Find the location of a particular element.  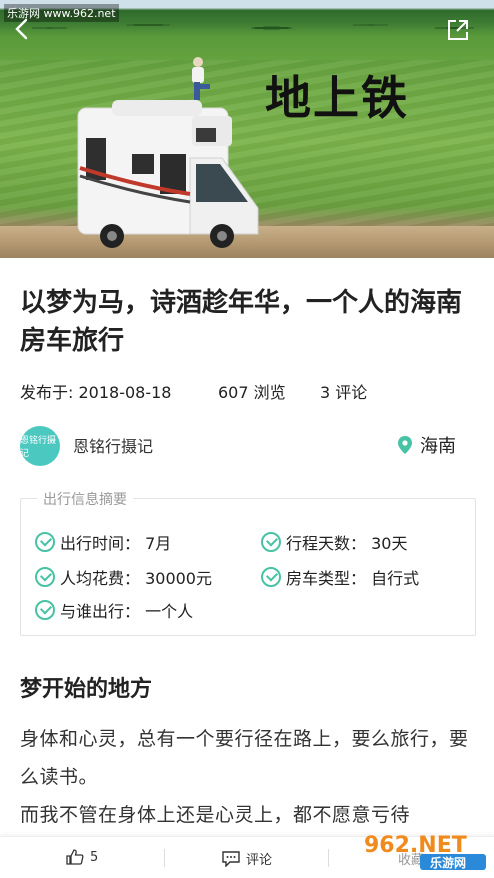

author-row: 恩铭行摄记 恩铭行摄记 海南 is located at coordinates (248, 446).